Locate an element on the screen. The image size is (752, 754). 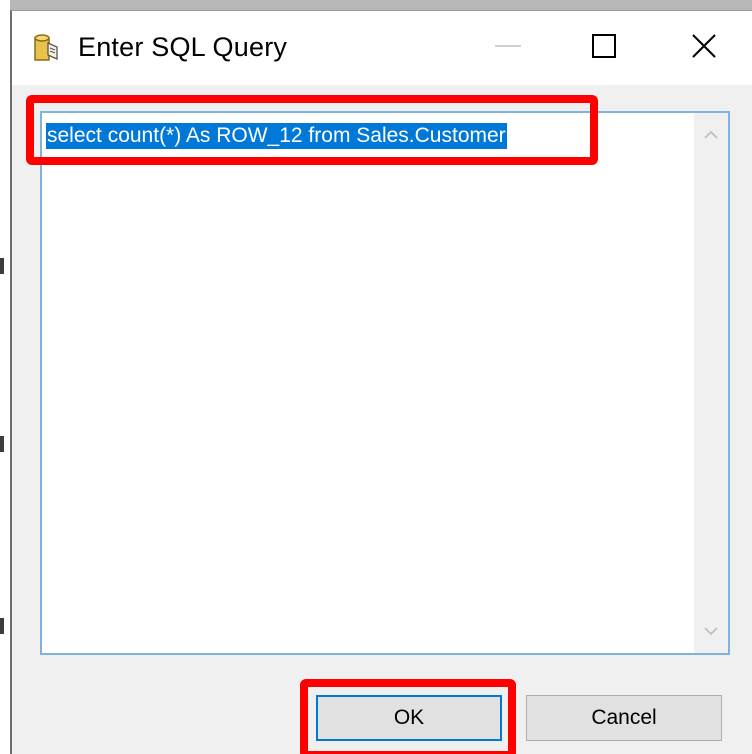
scroll-up-button is located at coordinates (711, 136).